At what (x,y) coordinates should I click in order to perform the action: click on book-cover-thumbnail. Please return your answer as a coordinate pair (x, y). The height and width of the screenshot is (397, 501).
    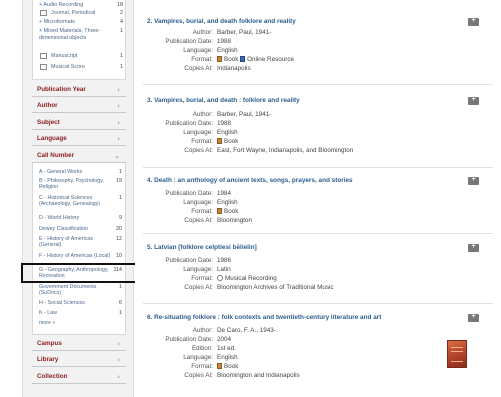
    Looking at the image, I should click on (457, 354).